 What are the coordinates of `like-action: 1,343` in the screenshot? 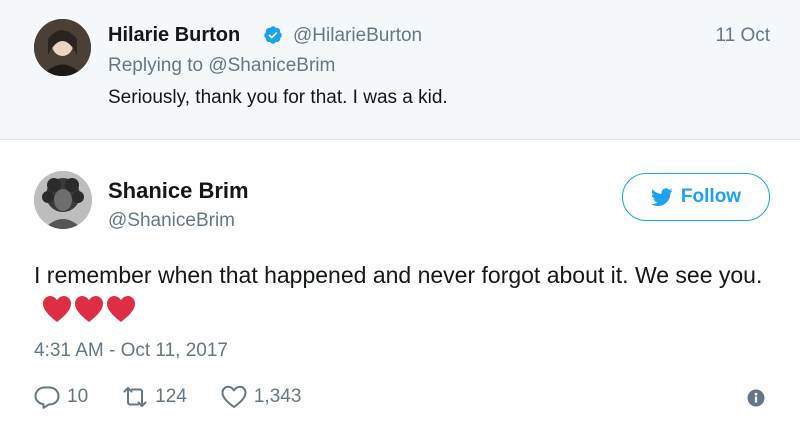 It's located at (261, 397).